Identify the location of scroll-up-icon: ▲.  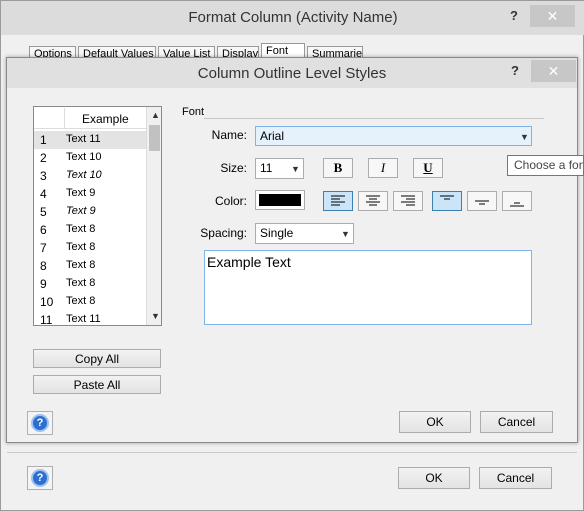
(155, 115).